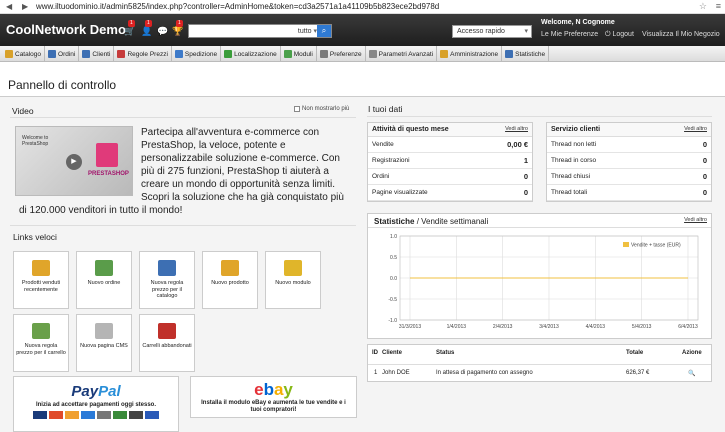  What do you see at coordinates (393, 279) in the screenshot?
I see `y-tick-label: 0.0` at bounding box center [393, 279].